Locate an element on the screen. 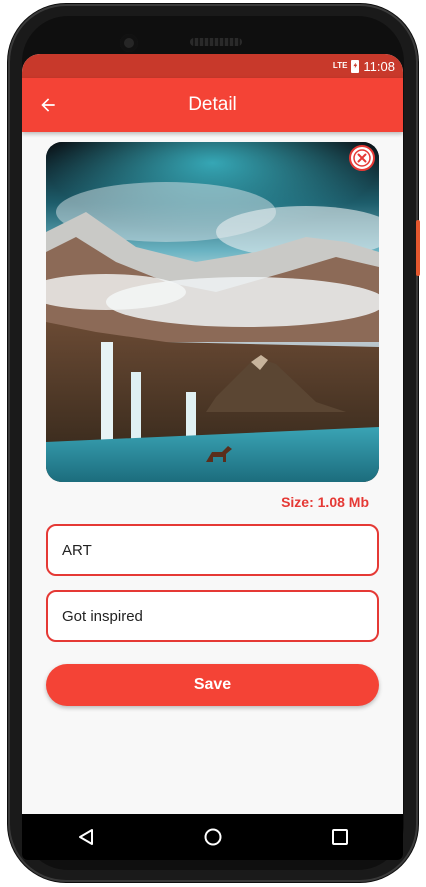 The height and width of the screenshot is (887, 426). square-recents-icon is located at coordinates (339, 837).